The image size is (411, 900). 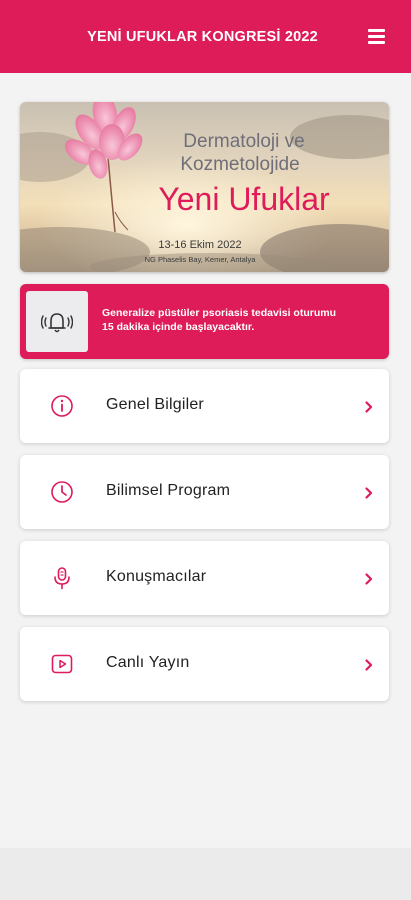 What do you see at coordinates (239, 164) in the screenshot?
I see `banner-line2: Kozmetolojide` at bounding box center [239, 164].